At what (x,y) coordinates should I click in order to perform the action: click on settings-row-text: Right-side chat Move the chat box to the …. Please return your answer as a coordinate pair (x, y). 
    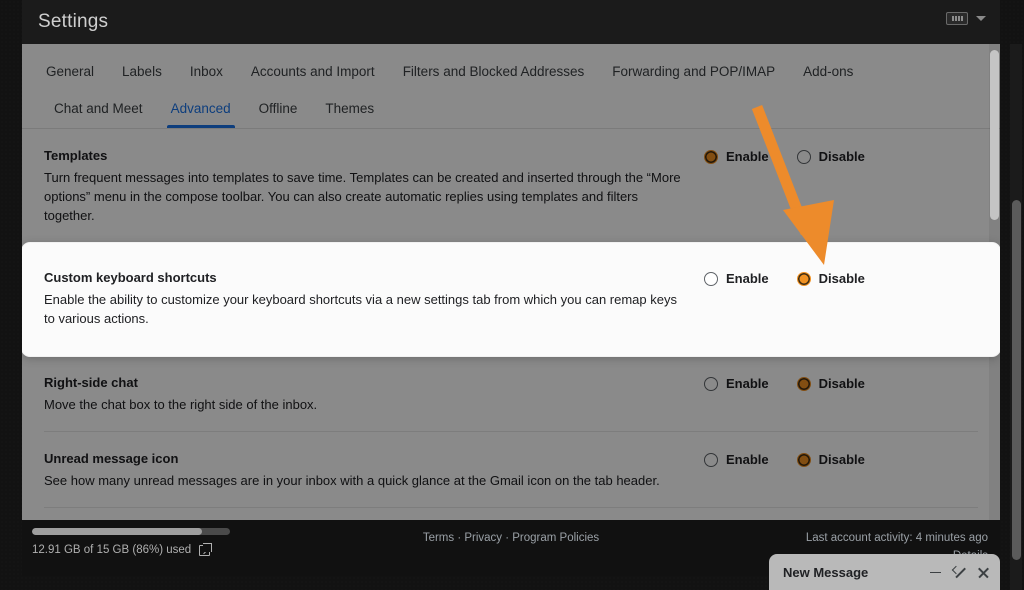
    Looking at the image, I should click on (374, 394).